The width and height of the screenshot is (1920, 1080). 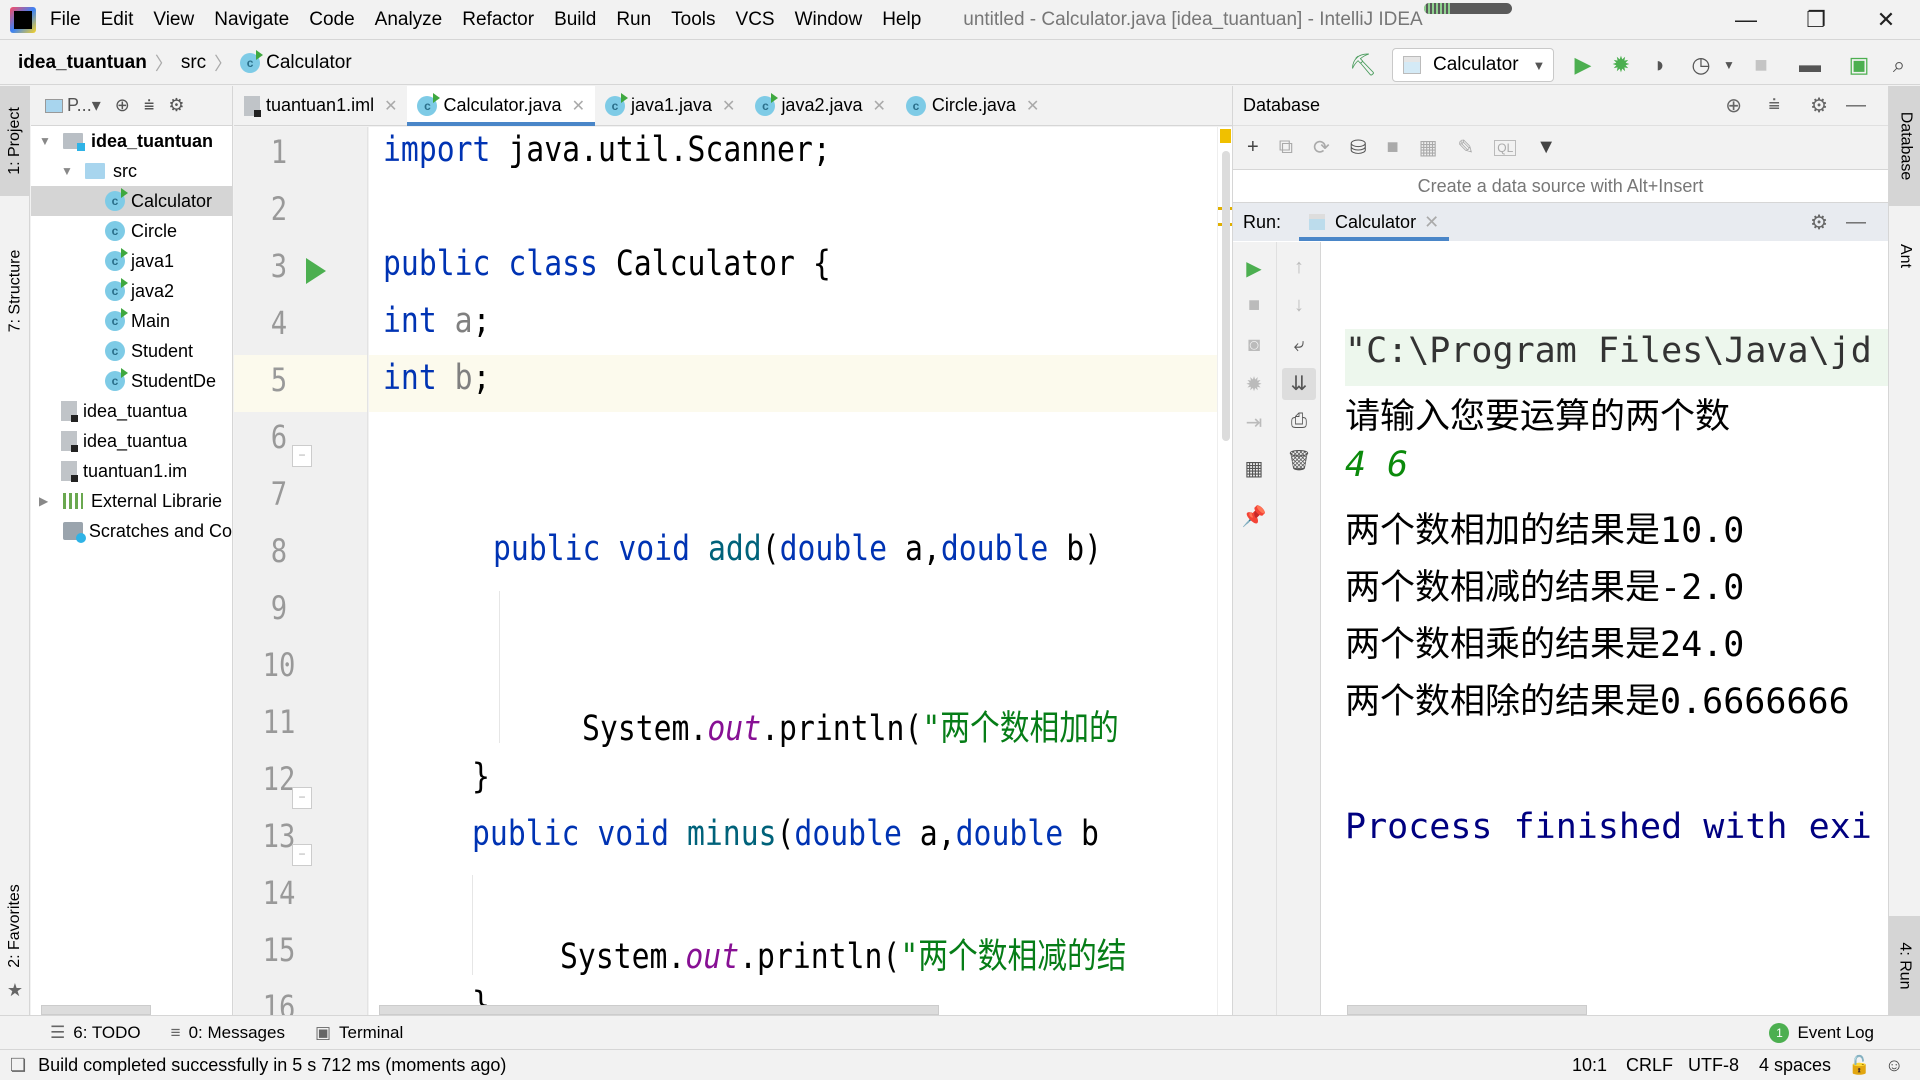 What do you see at coordinates (498, 20) in the screenshot?
I see `menu-refactor: Refactor` at bounding box center [498, 20].